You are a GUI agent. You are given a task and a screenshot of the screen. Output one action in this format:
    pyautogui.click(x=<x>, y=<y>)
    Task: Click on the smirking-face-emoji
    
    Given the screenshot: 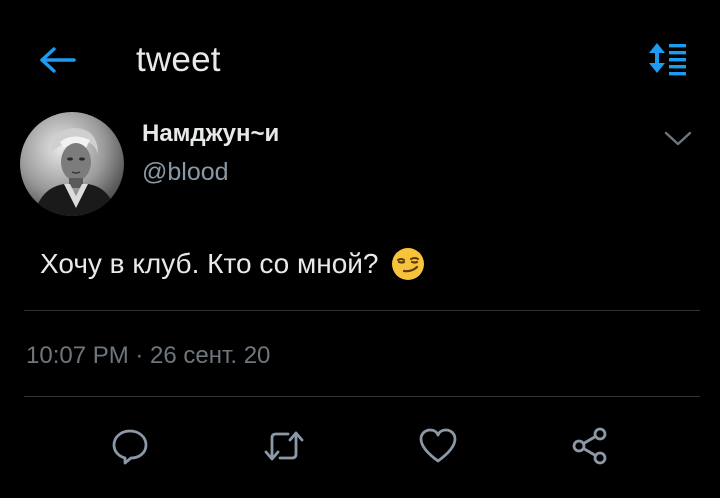 What is the action you would take?
    pyautogui.click(x=407, y=264)
    